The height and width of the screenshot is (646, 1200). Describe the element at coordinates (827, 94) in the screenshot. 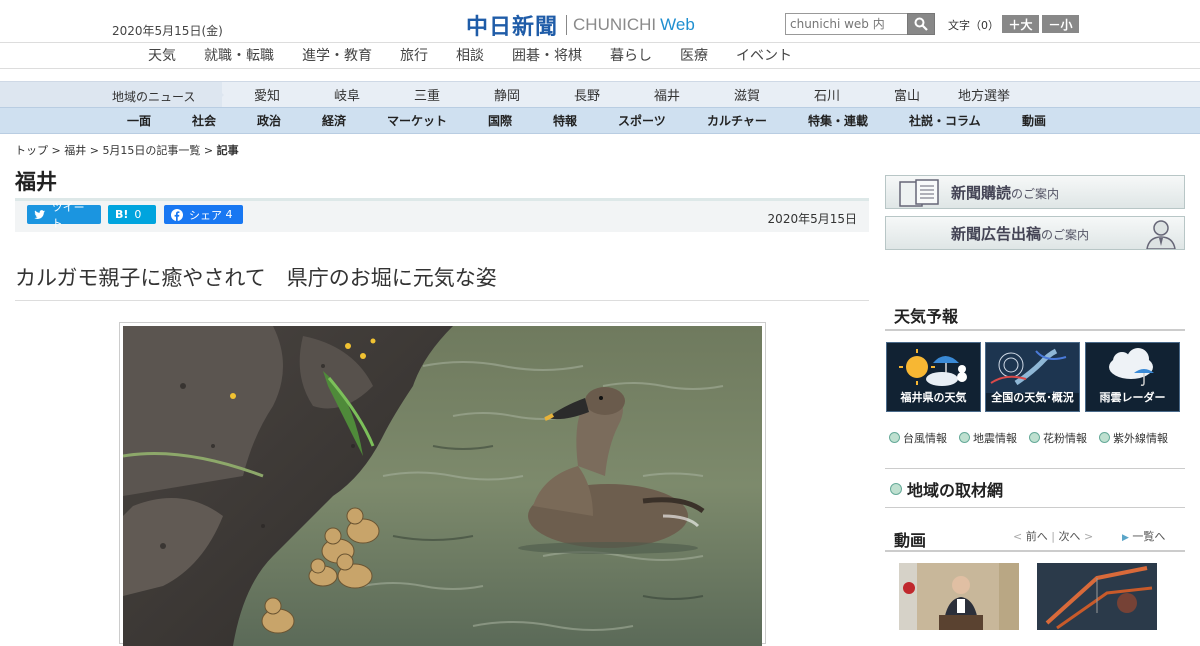

I see `region-item-ishikawa: 石川` at that location.